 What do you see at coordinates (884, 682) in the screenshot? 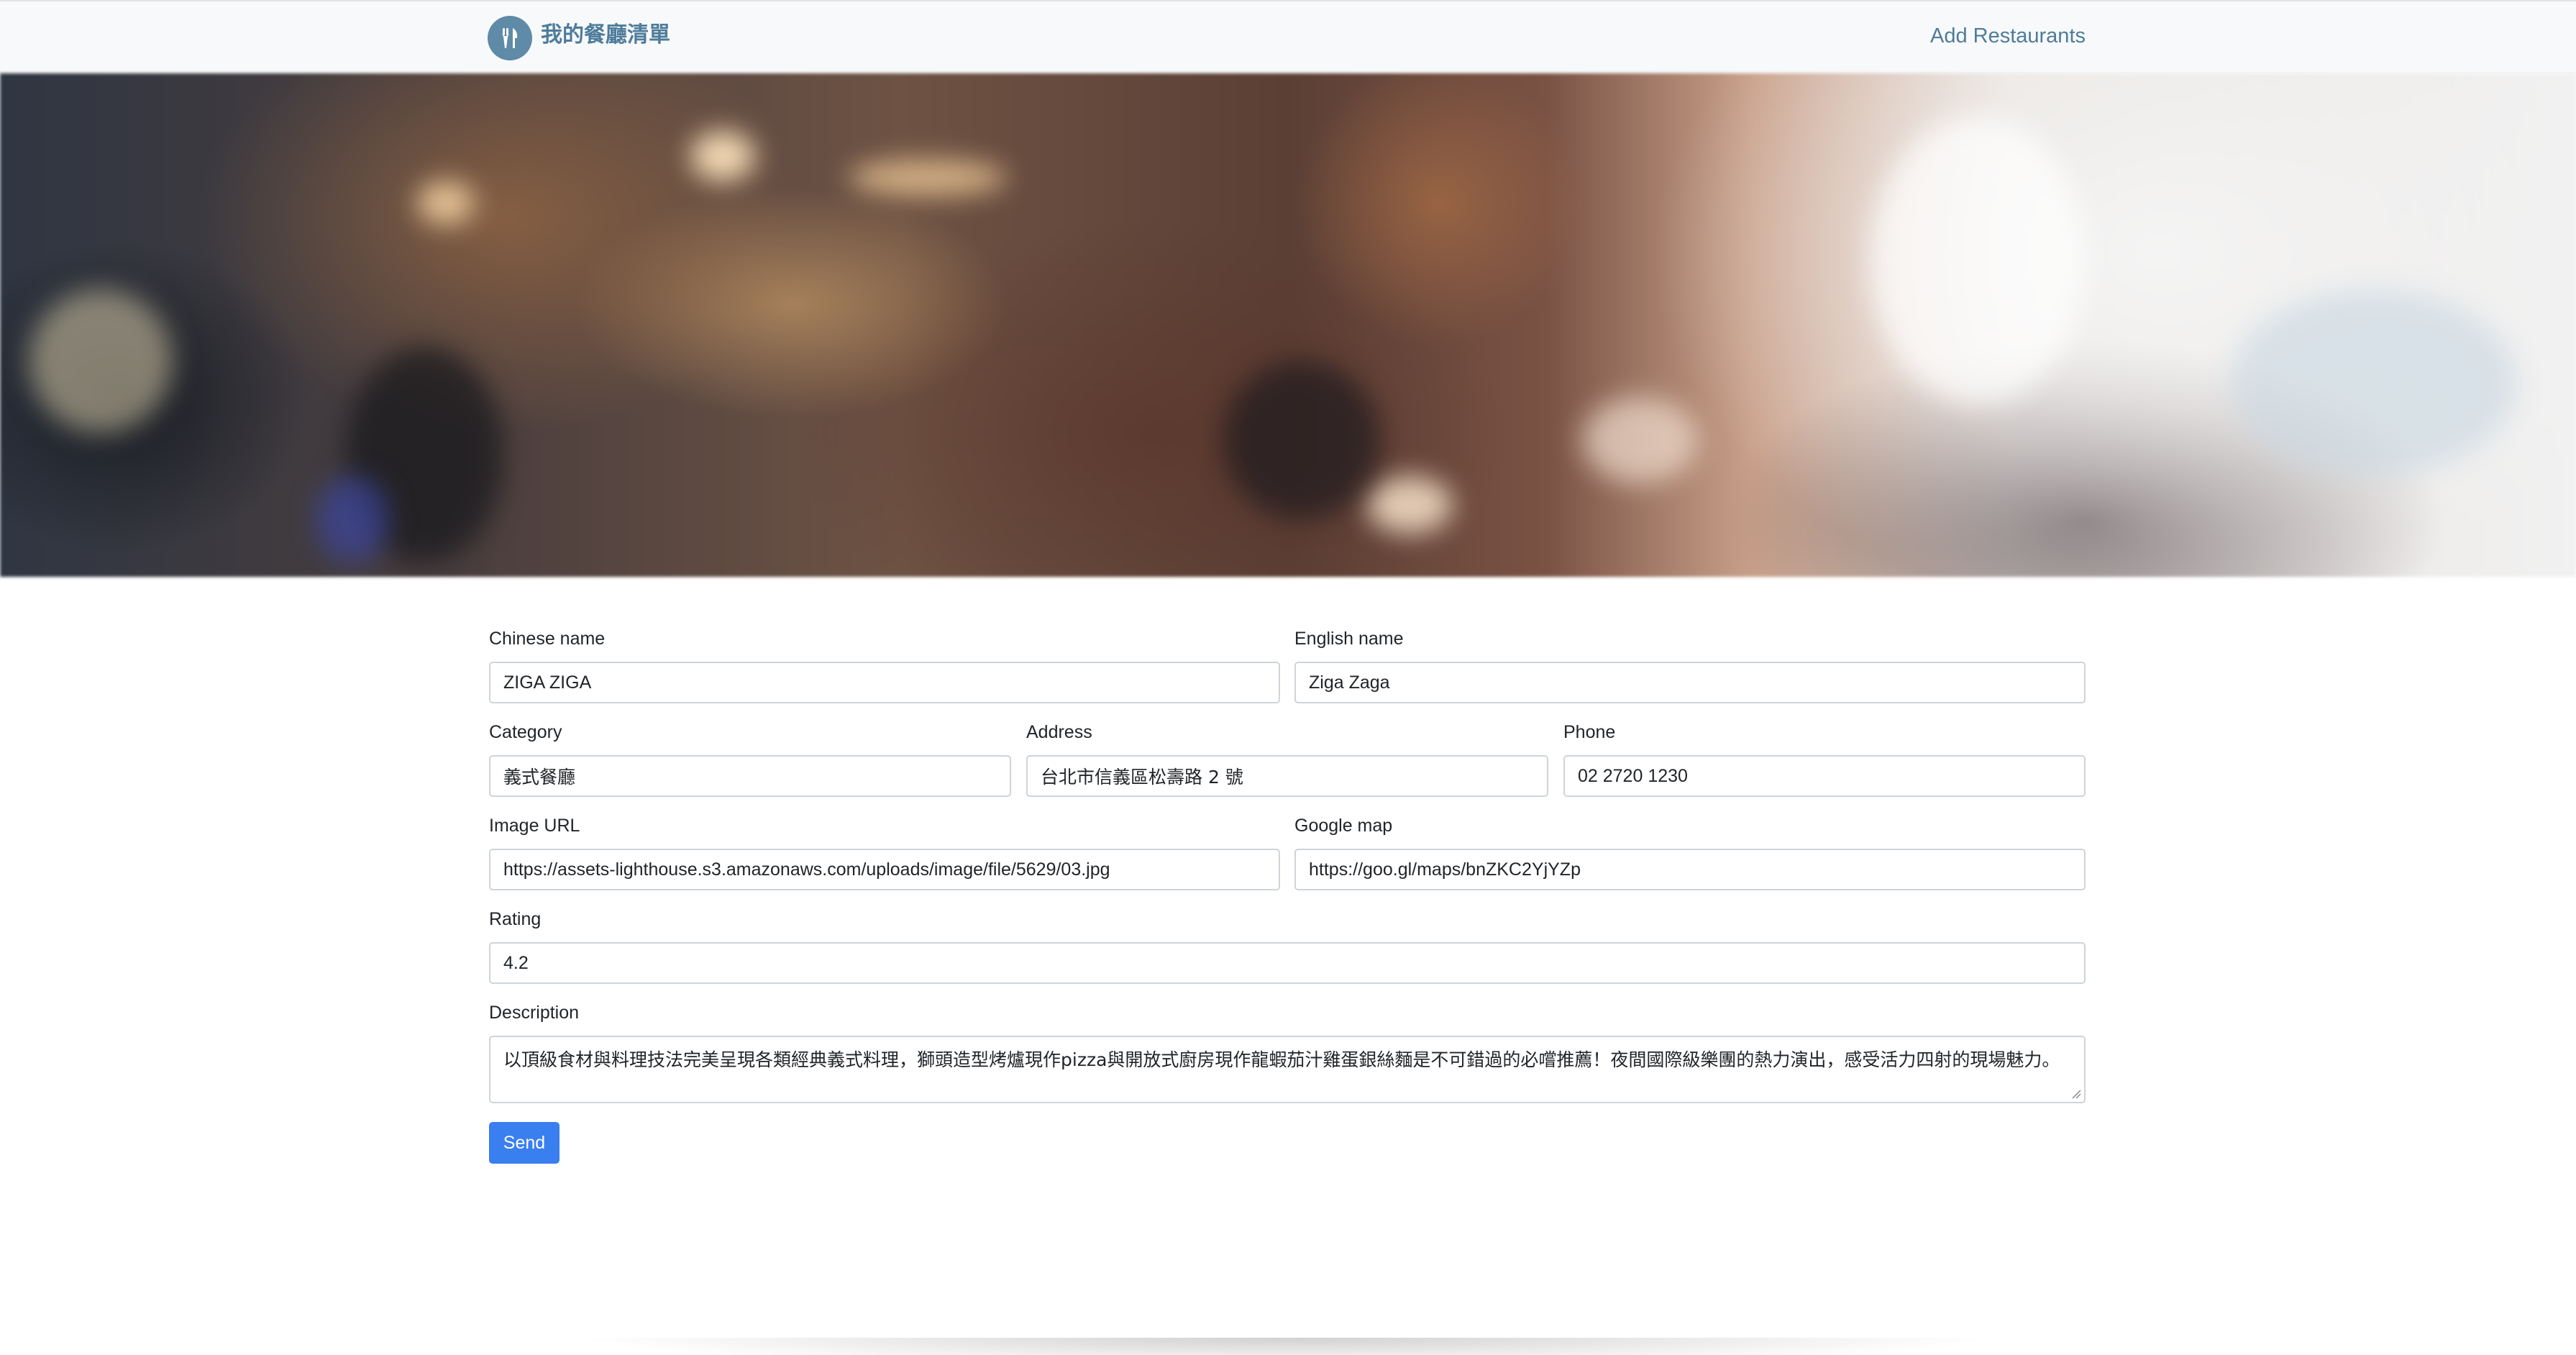
I see `chinese-name-input: ZIGA ZIGA` at bounding box center [884, 682].